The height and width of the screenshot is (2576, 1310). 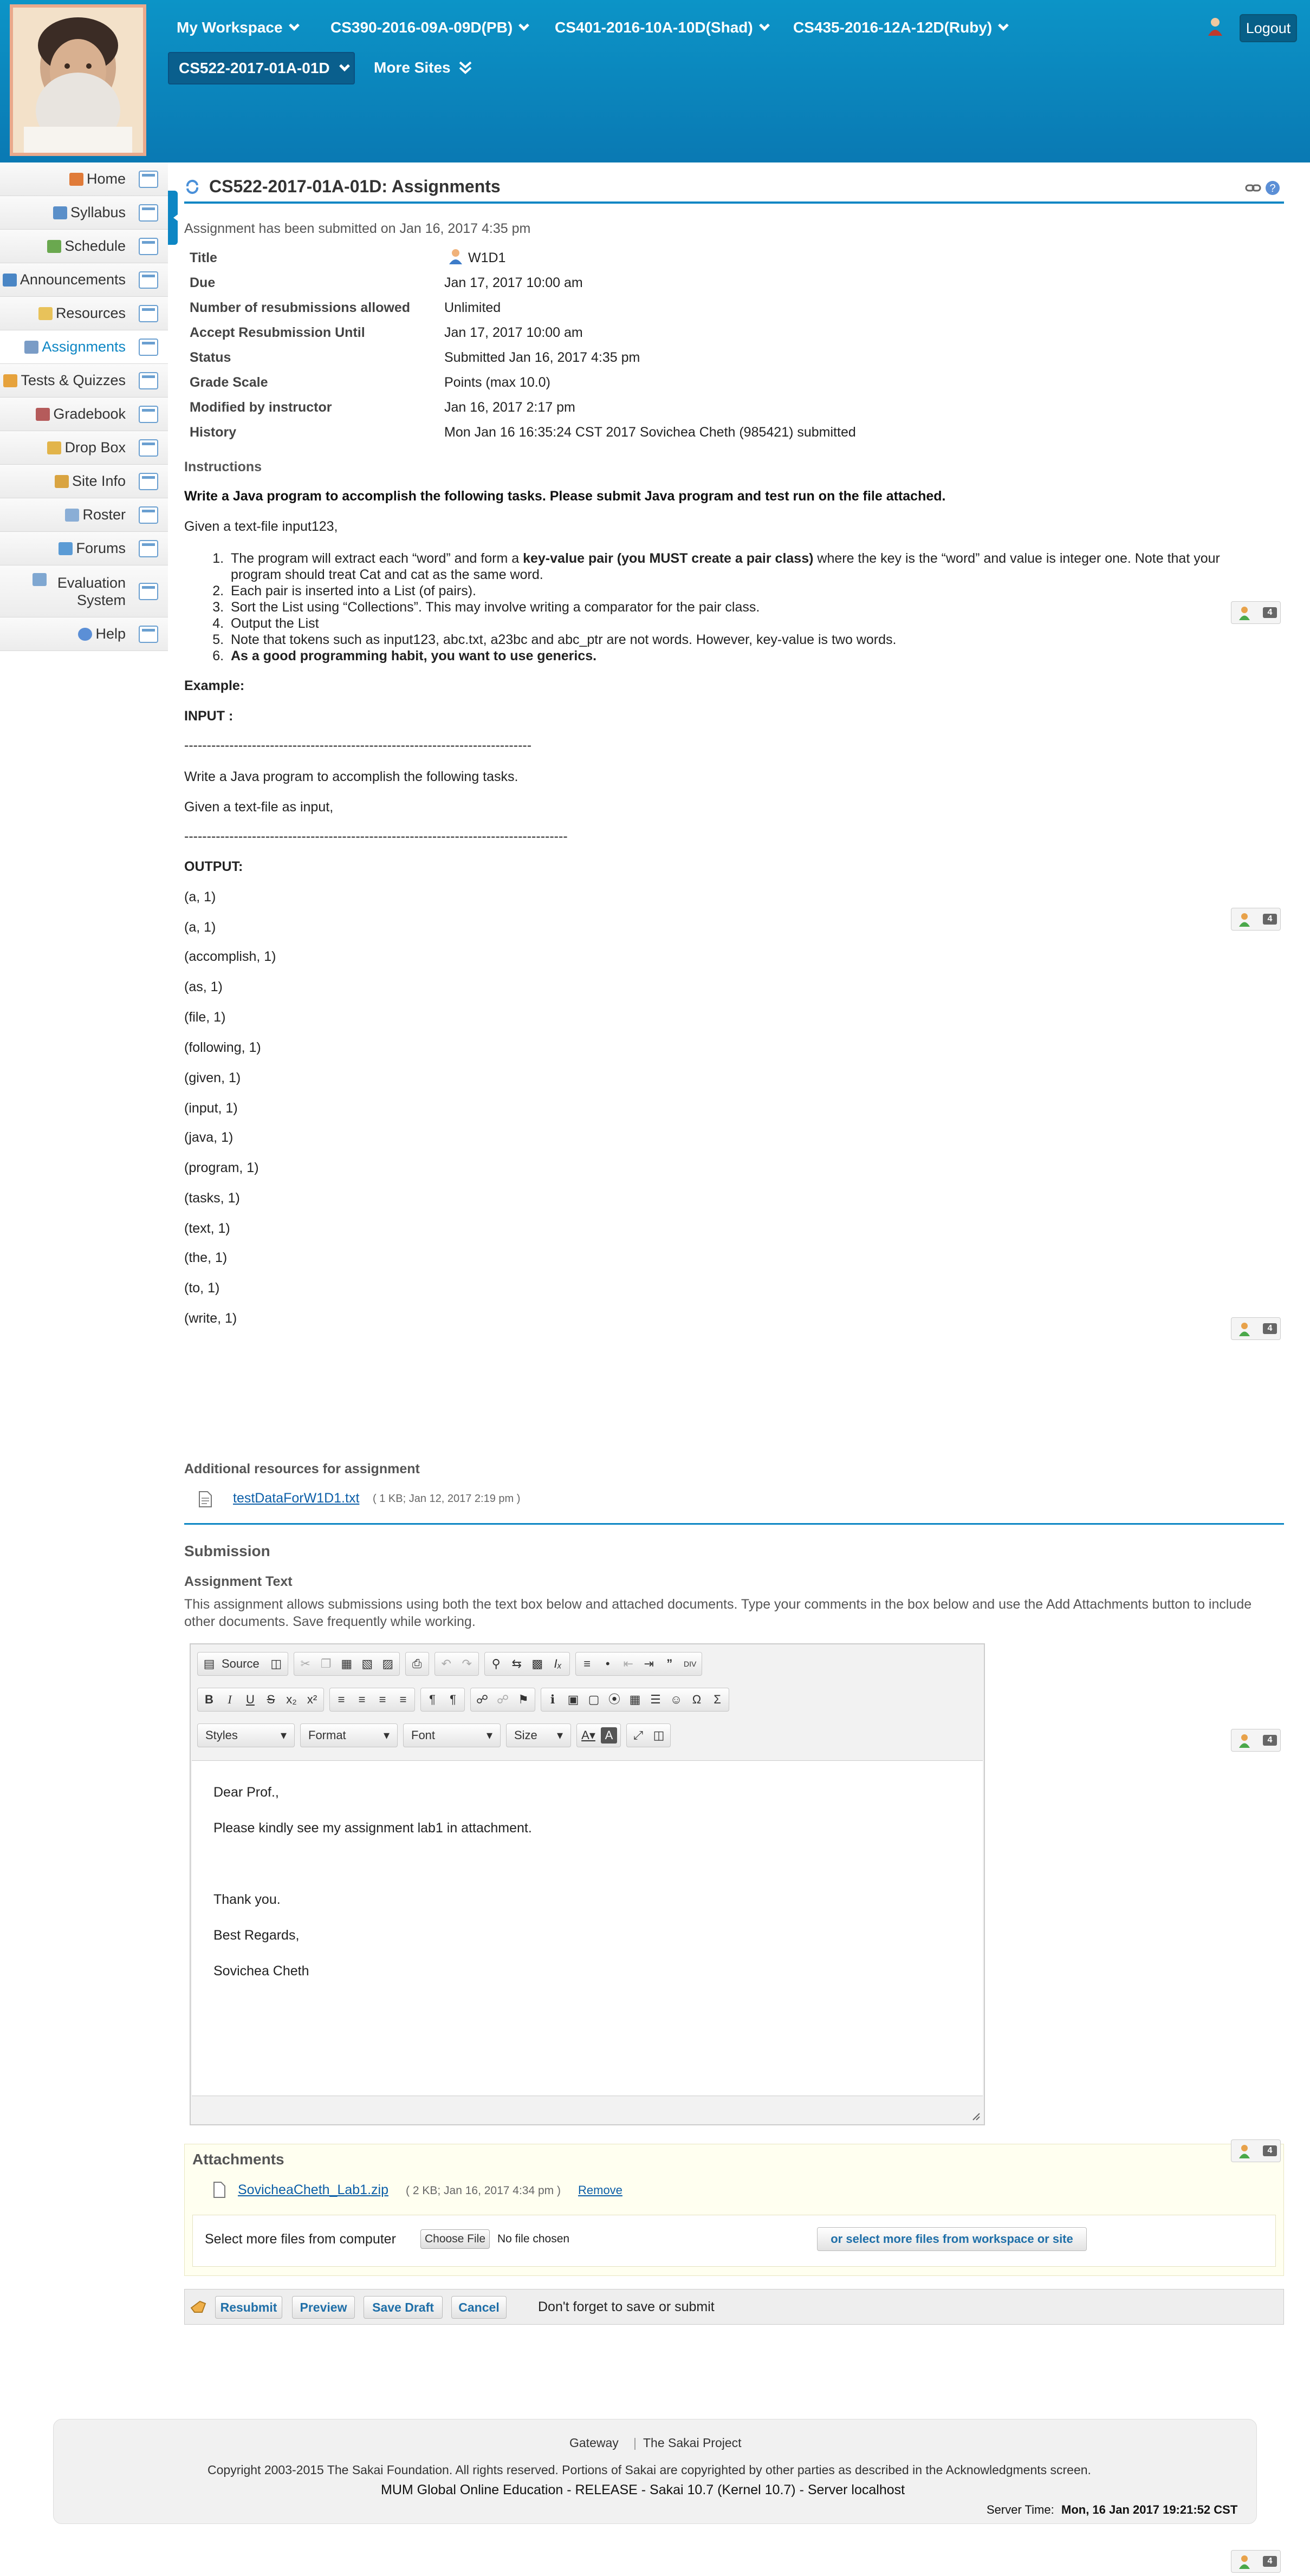 I want to click on sidebar-item-gradebook: Gradebook, so click(x=84, y=414).